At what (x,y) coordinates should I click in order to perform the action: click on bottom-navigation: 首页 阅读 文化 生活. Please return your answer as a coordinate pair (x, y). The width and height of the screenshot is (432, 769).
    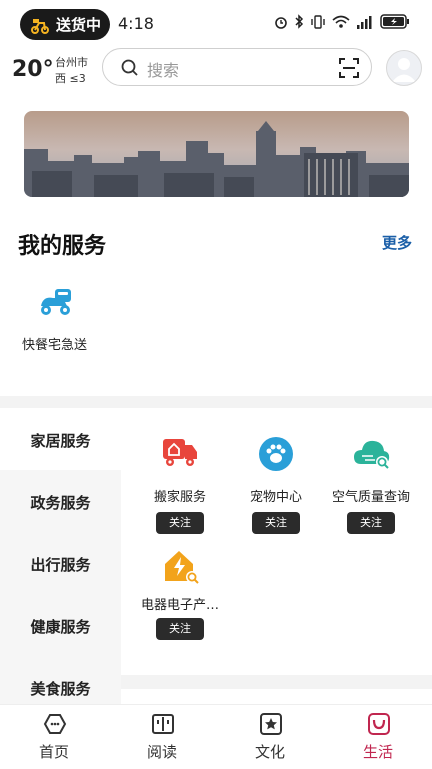
    Looking at the image, I should click on (216, 736).